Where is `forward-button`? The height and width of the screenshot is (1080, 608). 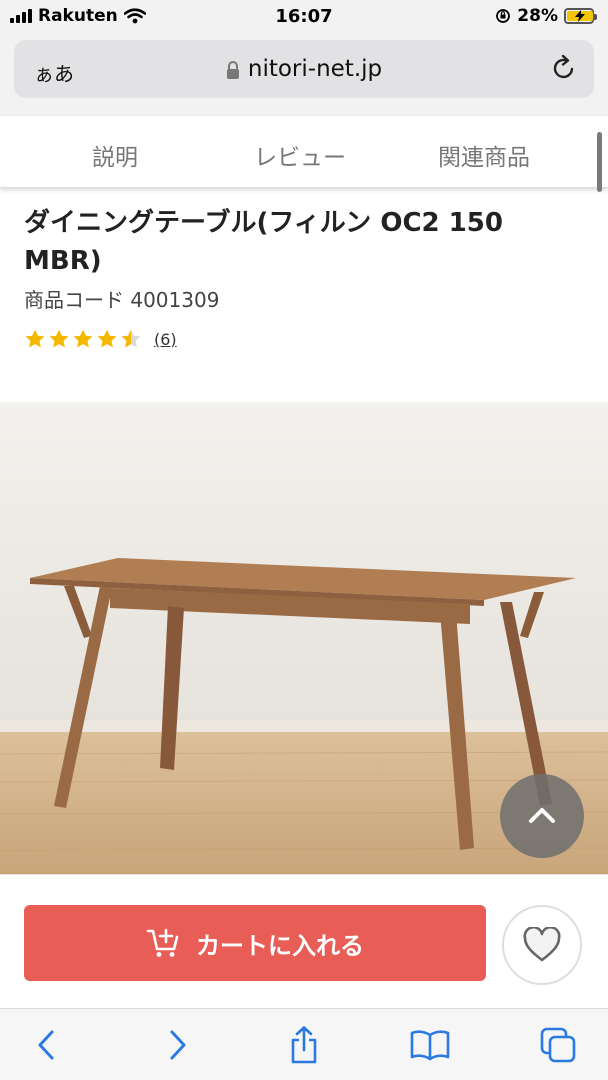 forward-button is located at coordinates (178, 1045).